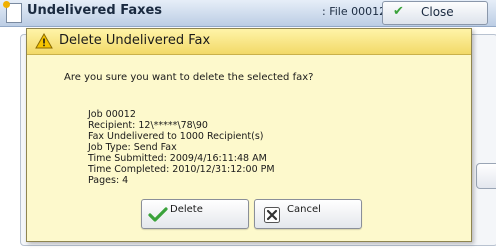 This screenshot has height=250, width=496. Describe the element at coordinates (248, 13) in the screenshot. I see `background-title-bar: Undelivered Faxes : File 00012 ✔ Close` at that location.